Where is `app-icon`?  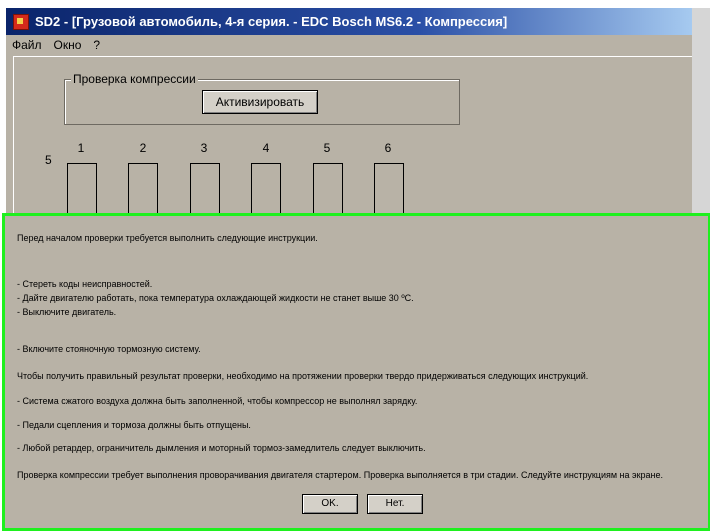
app-icon is located at coordinates (21, 21).